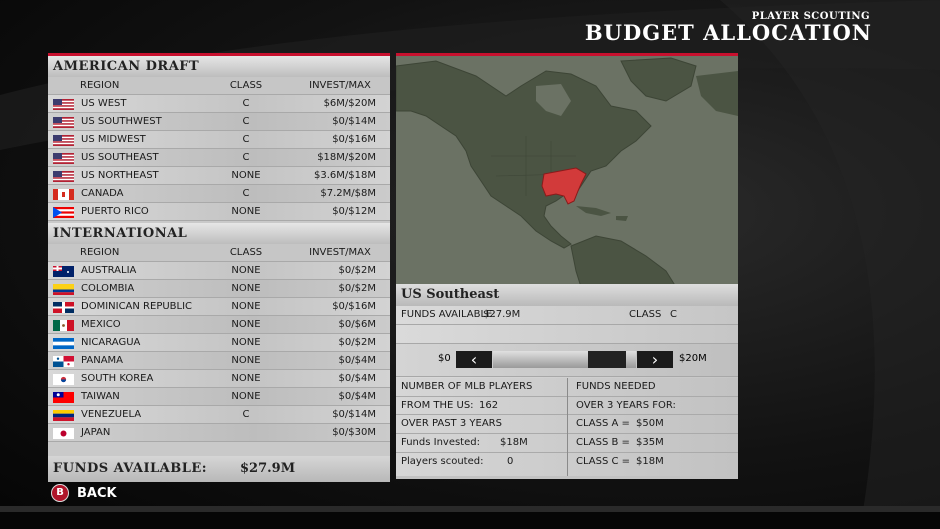 This screenshot has height=529, width=940. What do you see at coordinates (606, 359) in the screenshot?
I see `slider-thumb` at bounding box center [606, 359].